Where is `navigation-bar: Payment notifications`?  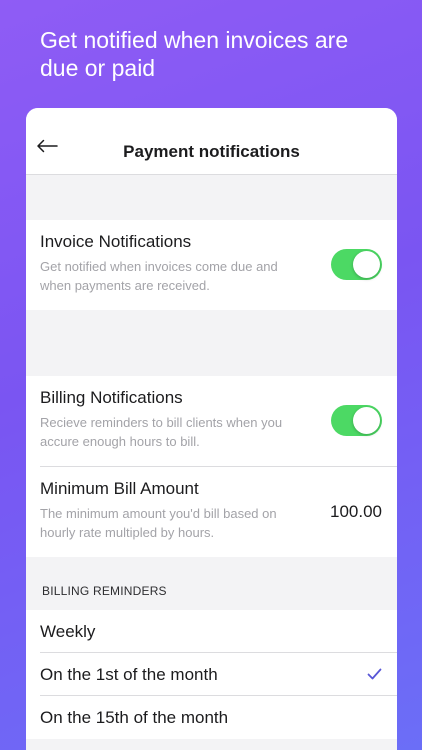 navigation-bar: Payment notifications is located at coordinates (211, 141).